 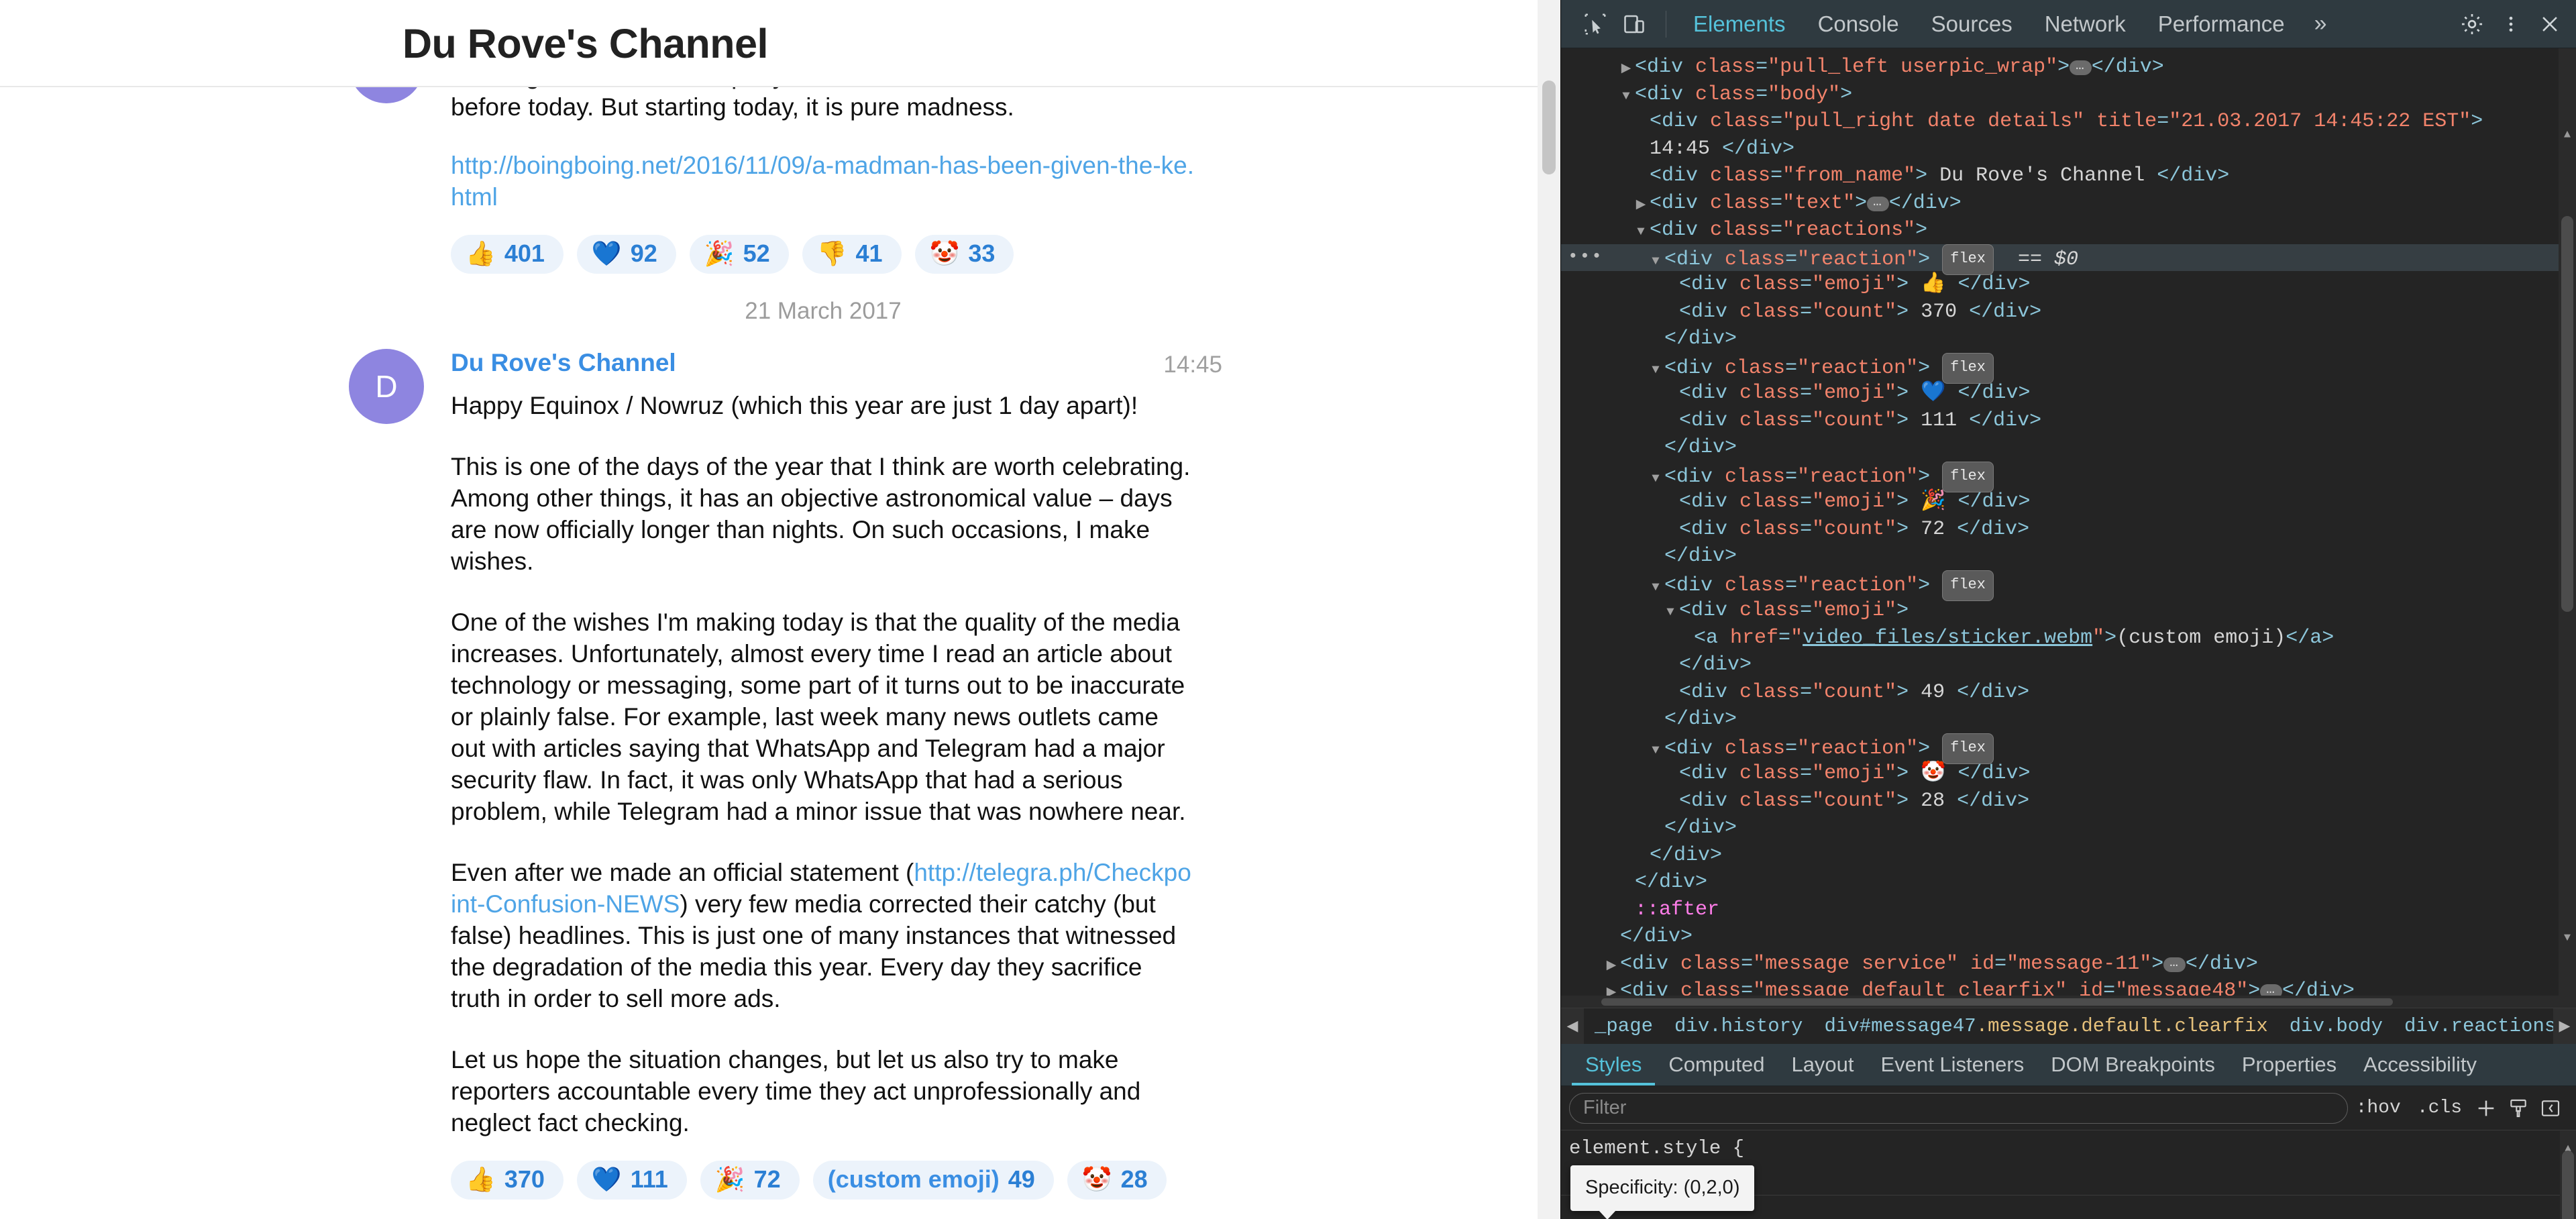 I want to click on breadcrumb-item: div.reactions, so click(x=2473, y=1026).